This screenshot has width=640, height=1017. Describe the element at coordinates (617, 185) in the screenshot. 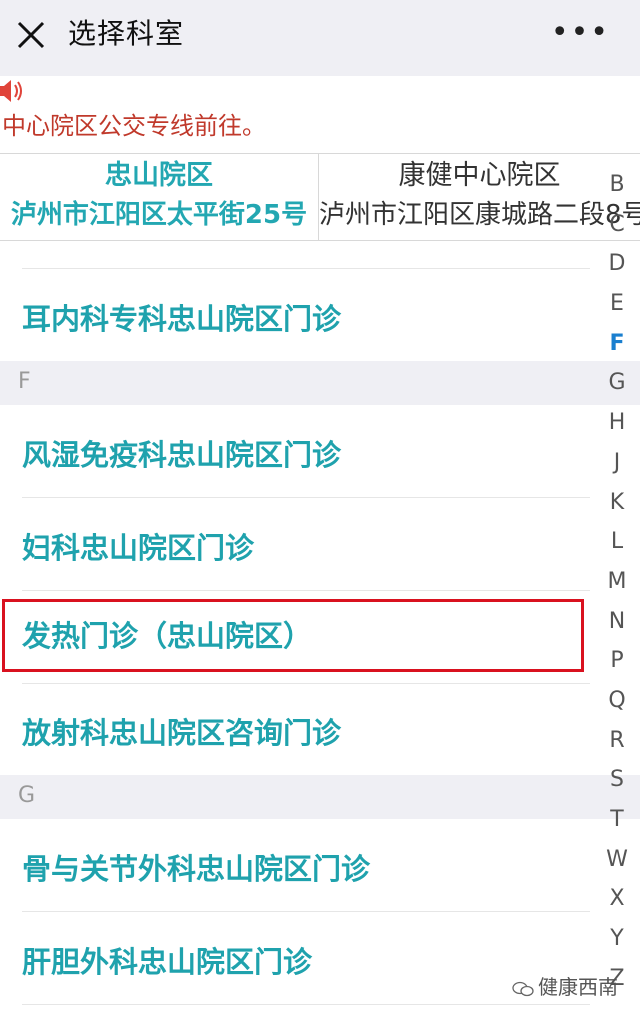

I see `index-letter-b: B` at that location.